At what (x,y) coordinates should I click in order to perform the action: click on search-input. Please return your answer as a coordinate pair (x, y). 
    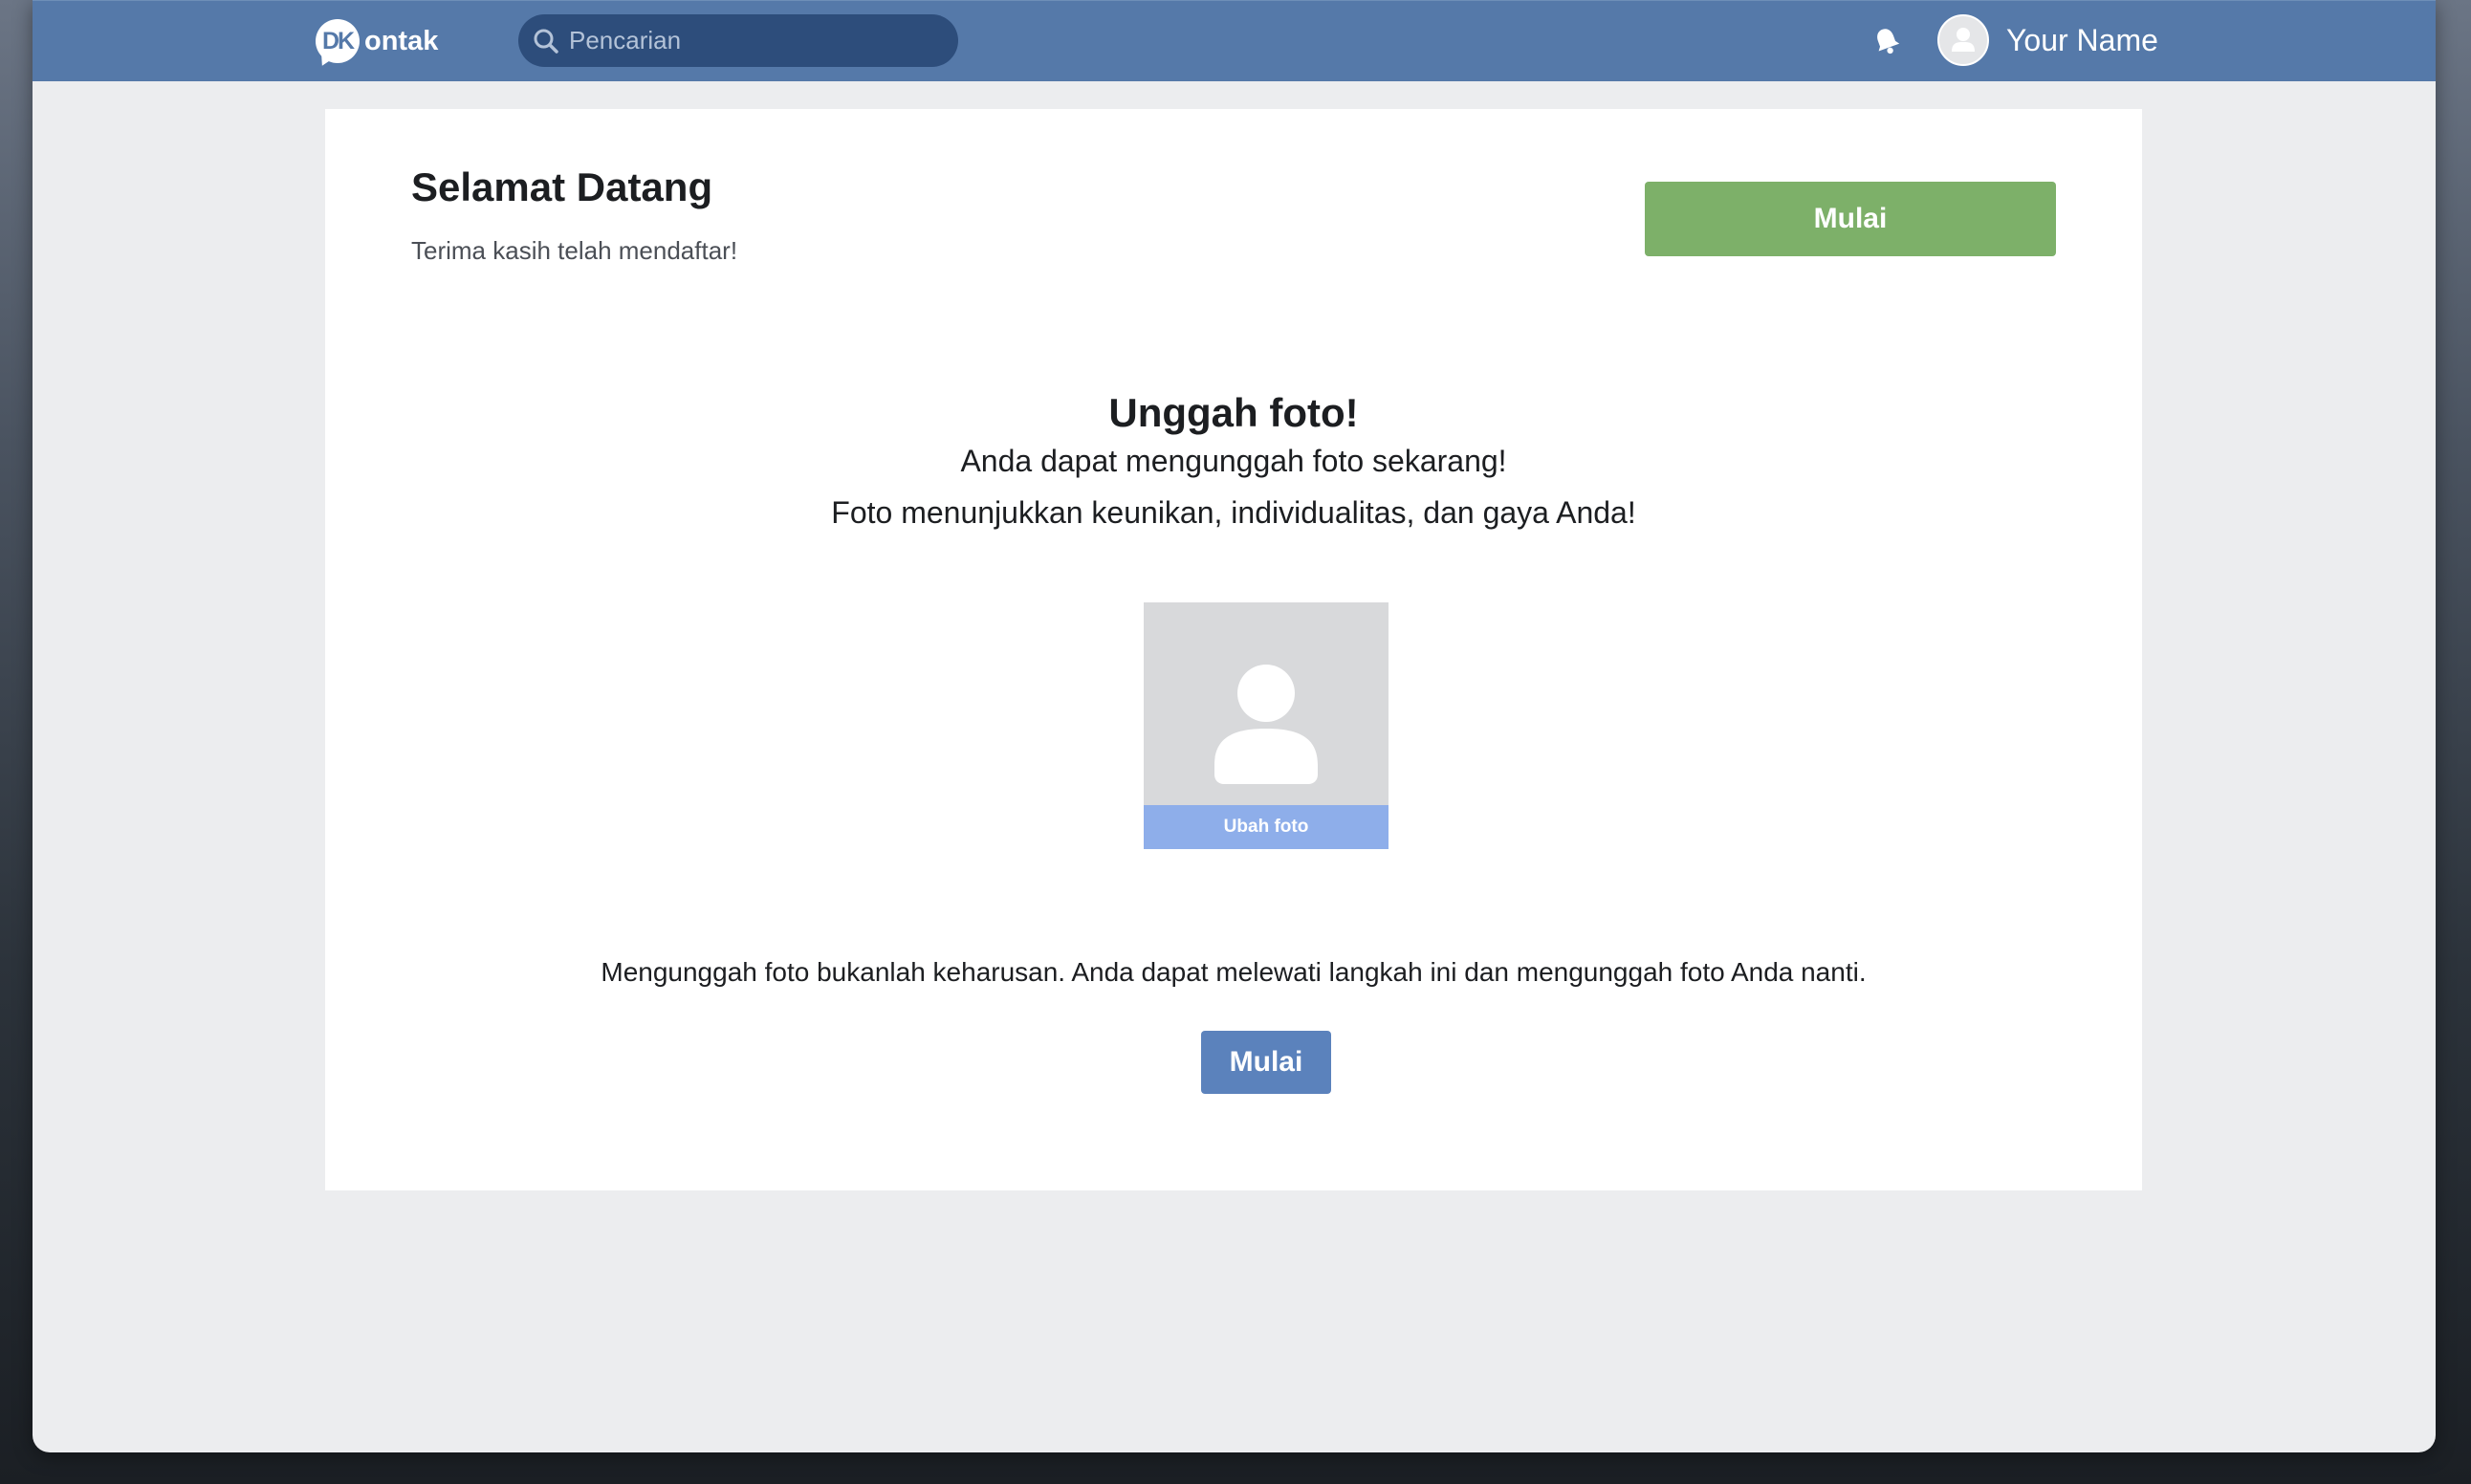
    Looking at the image, I should click on (751, 40).